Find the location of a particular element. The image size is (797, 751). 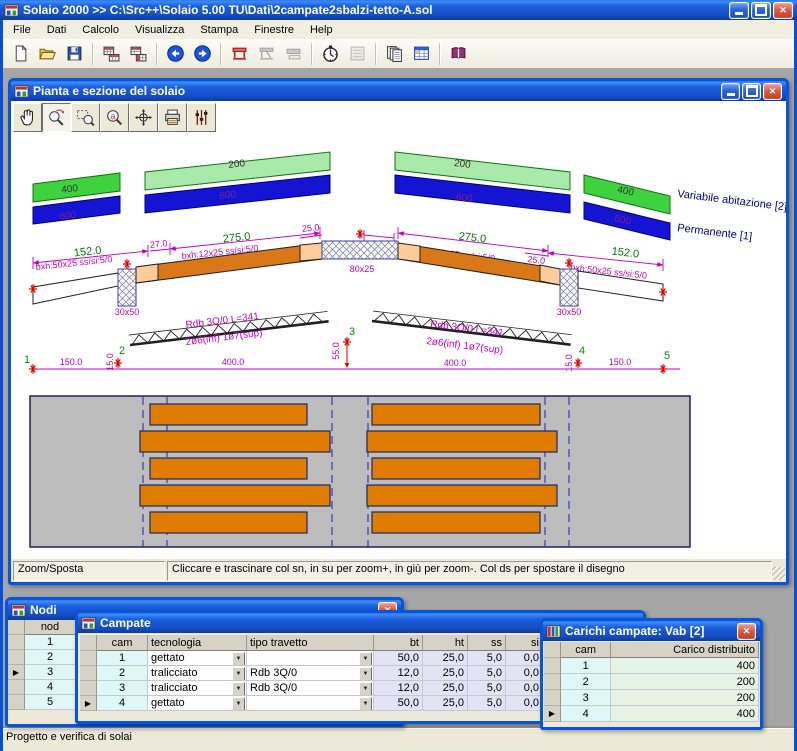

carichi-titlebar: Carichi campate: Vab [2] ✕ is located at coordinates (651, 631).